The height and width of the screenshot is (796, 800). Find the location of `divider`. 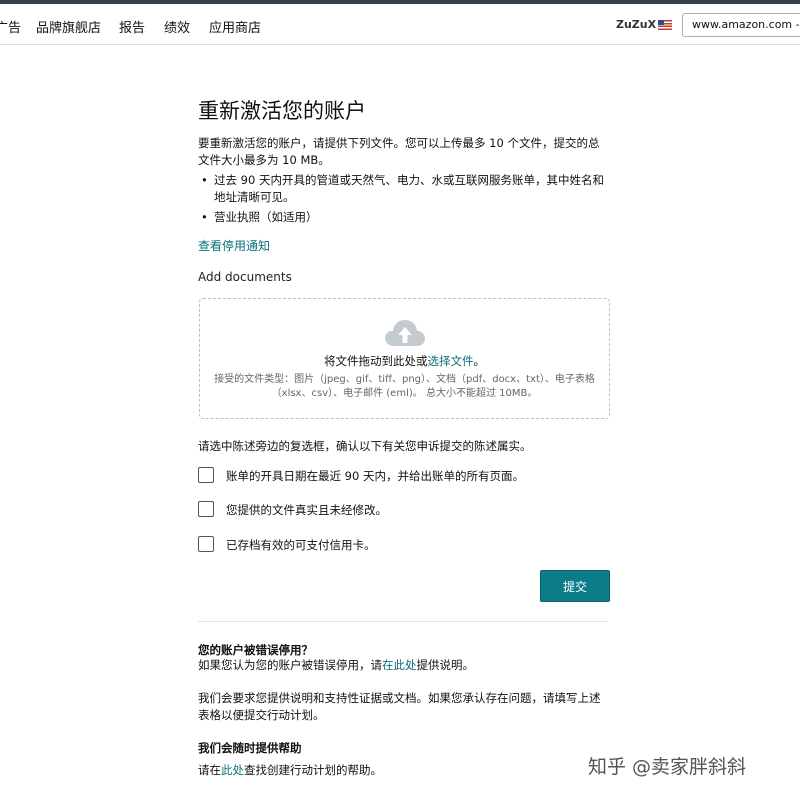

divider is located at coordinates (403, 621).